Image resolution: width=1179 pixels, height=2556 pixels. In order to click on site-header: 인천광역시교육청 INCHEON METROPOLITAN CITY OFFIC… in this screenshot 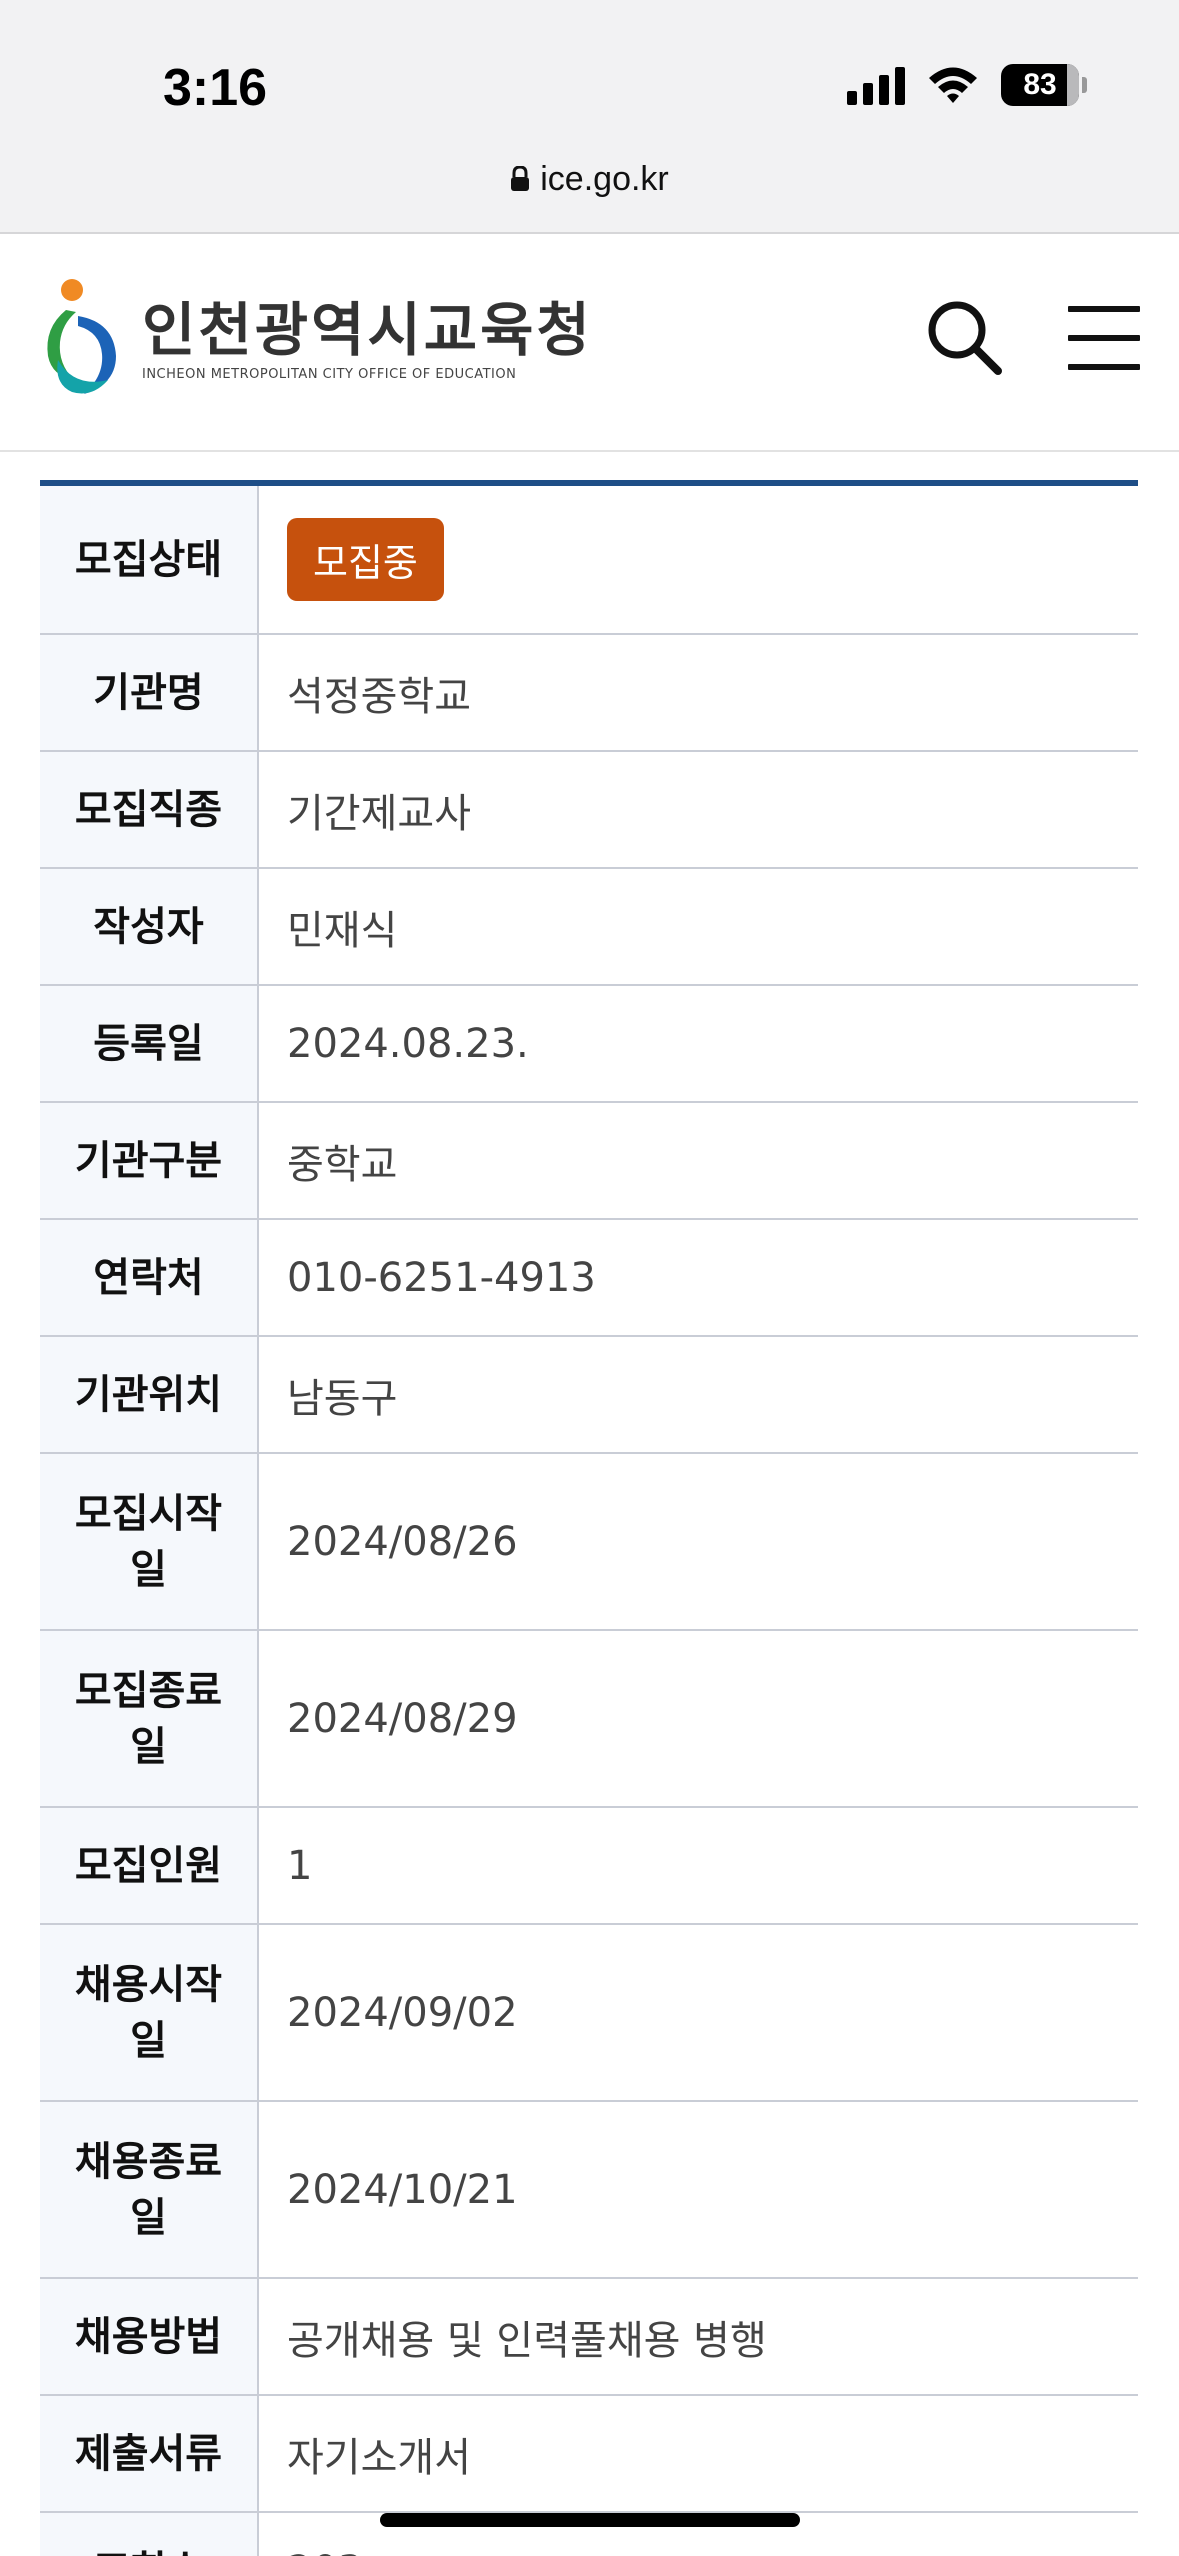, I will do `click(589, 344)`.